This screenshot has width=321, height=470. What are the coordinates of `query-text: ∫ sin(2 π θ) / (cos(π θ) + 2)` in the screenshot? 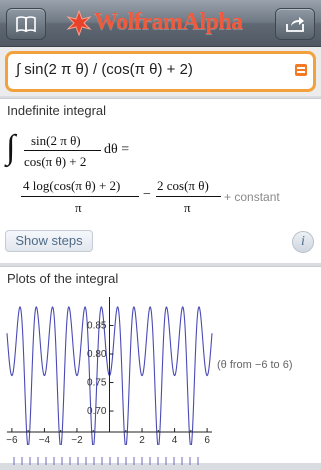 It's located at (104, 69).